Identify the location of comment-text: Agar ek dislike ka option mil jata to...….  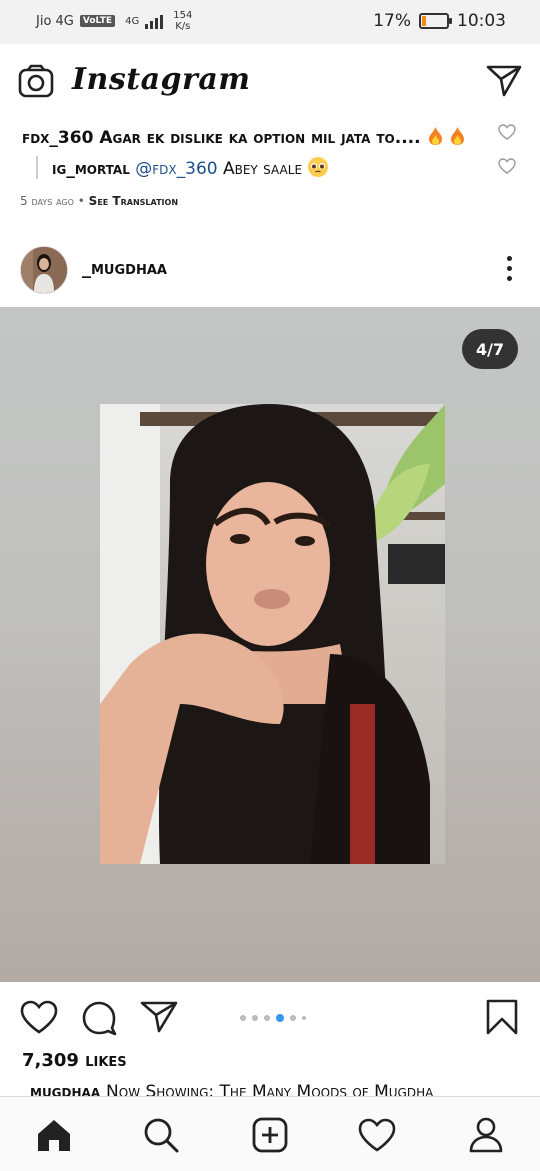
(260, 138).